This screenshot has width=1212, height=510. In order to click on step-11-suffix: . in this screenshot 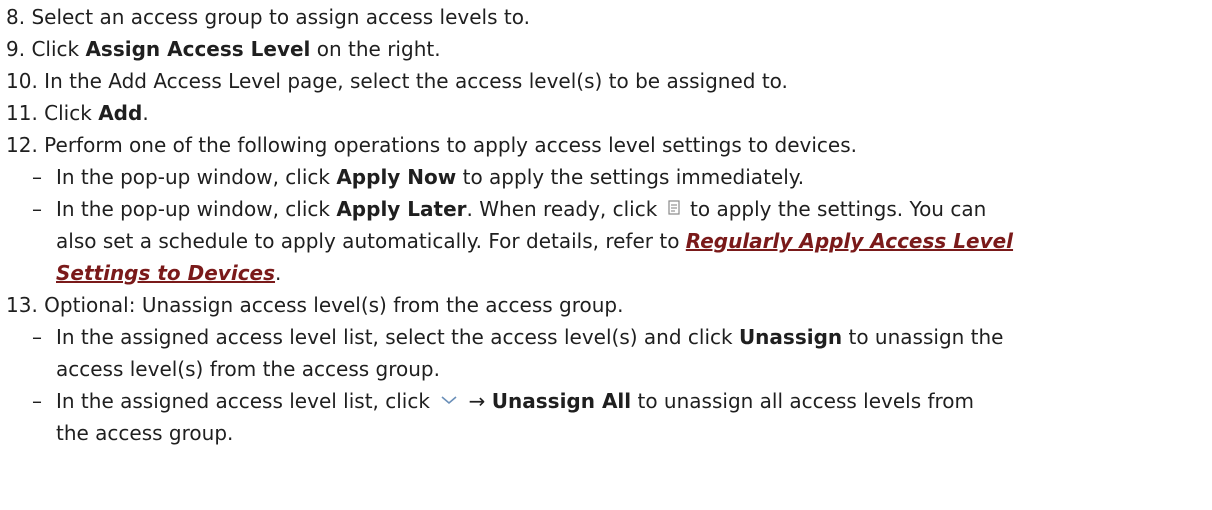, I will do `click(145, 113)`.